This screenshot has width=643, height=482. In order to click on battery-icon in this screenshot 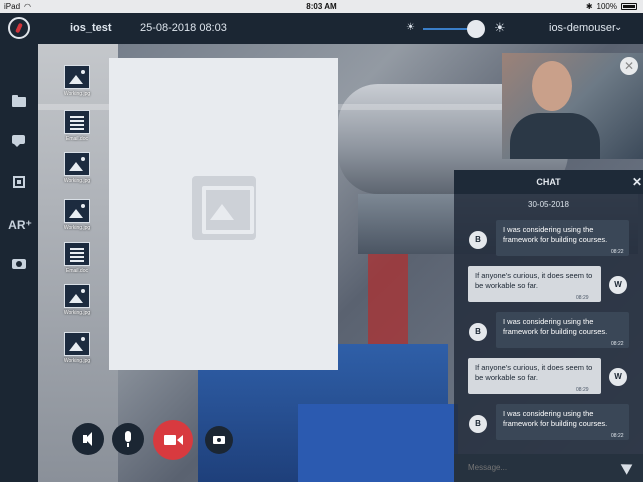, I will do `click(629, 6)`.